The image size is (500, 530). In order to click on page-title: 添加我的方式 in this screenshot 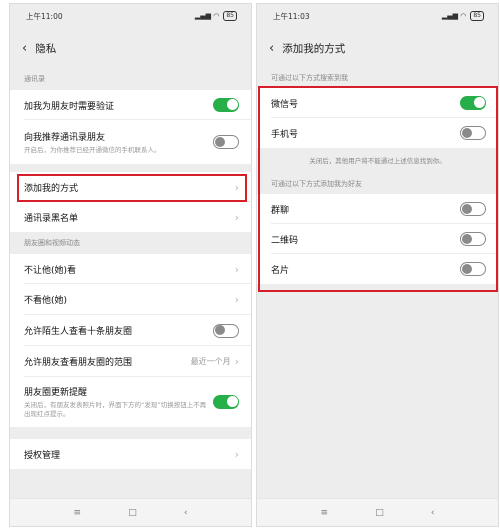, I will do `click(314, 48)`.